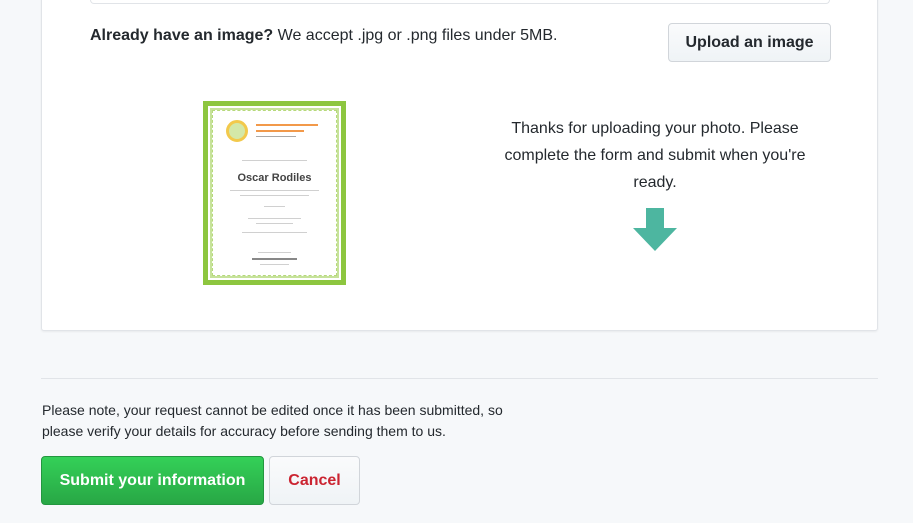 This screenshot has width=913, height=523. What do you see at coordinates (655, 229) in the screenshot?
I see `arrow-down-icon` at bounding box center [655, 229].